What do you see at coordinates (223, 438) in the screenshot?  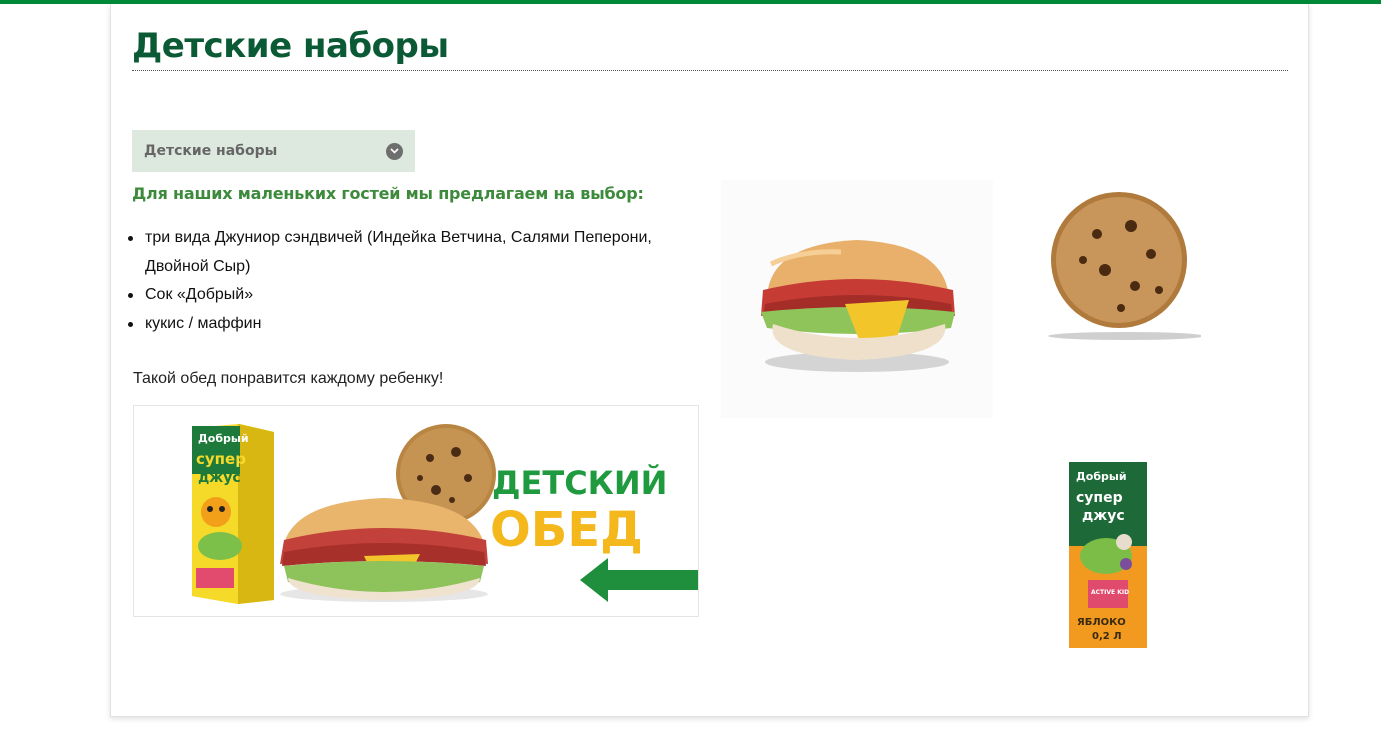 I see `banner-juice-brand: Добрый` at bounding box center [223, 438].